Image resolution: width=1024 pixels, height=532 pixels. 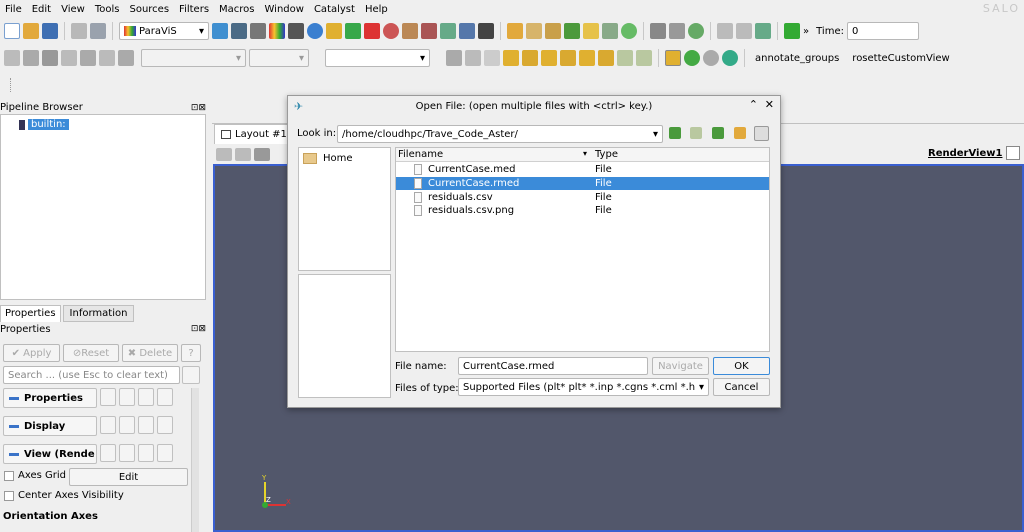 I want to click on menu-file: File, so click(x=13, y=9).